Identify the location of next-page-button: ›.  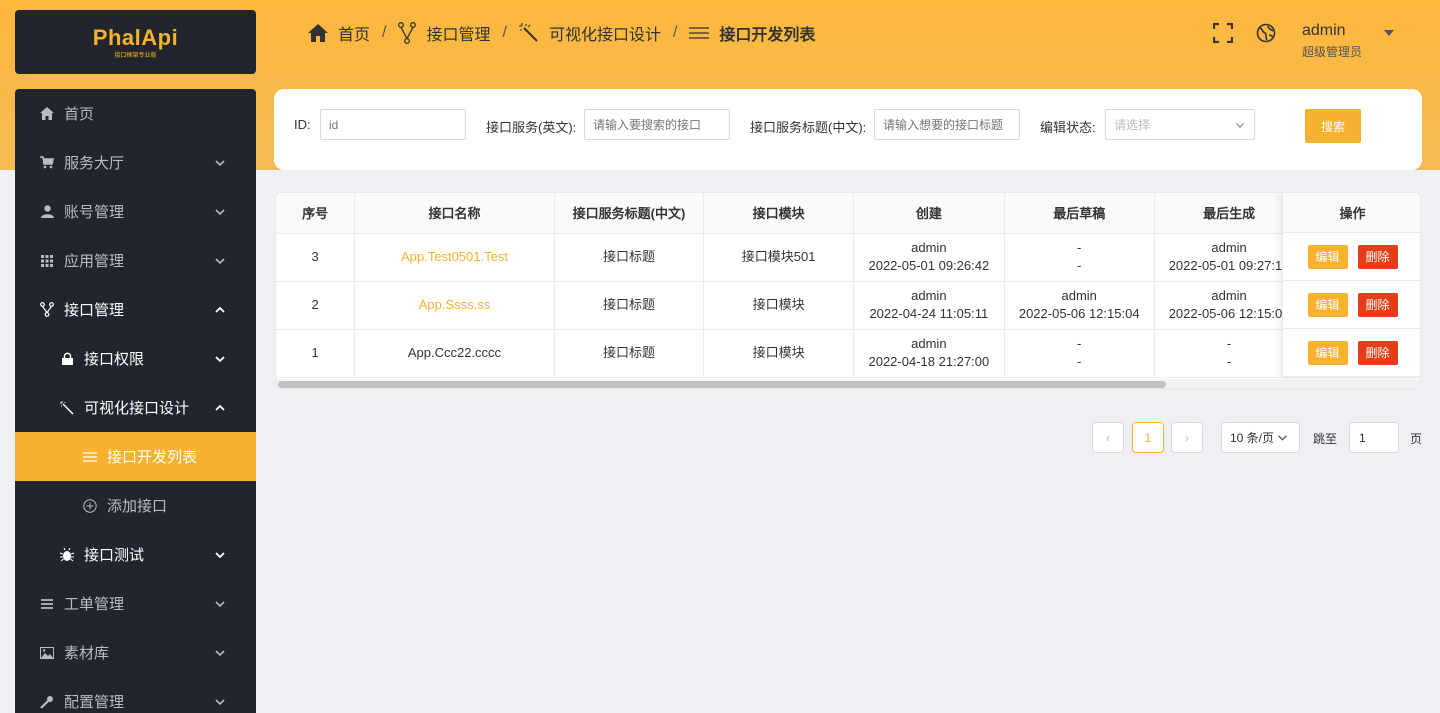
(1187, 437).